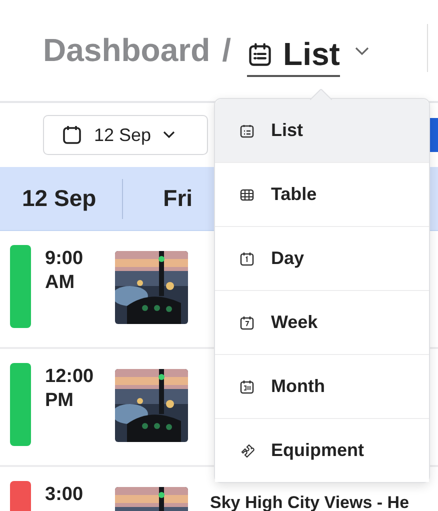 This screenshot has width=438, height=511. I want to click on puzzle-icon, so click(247, 450).